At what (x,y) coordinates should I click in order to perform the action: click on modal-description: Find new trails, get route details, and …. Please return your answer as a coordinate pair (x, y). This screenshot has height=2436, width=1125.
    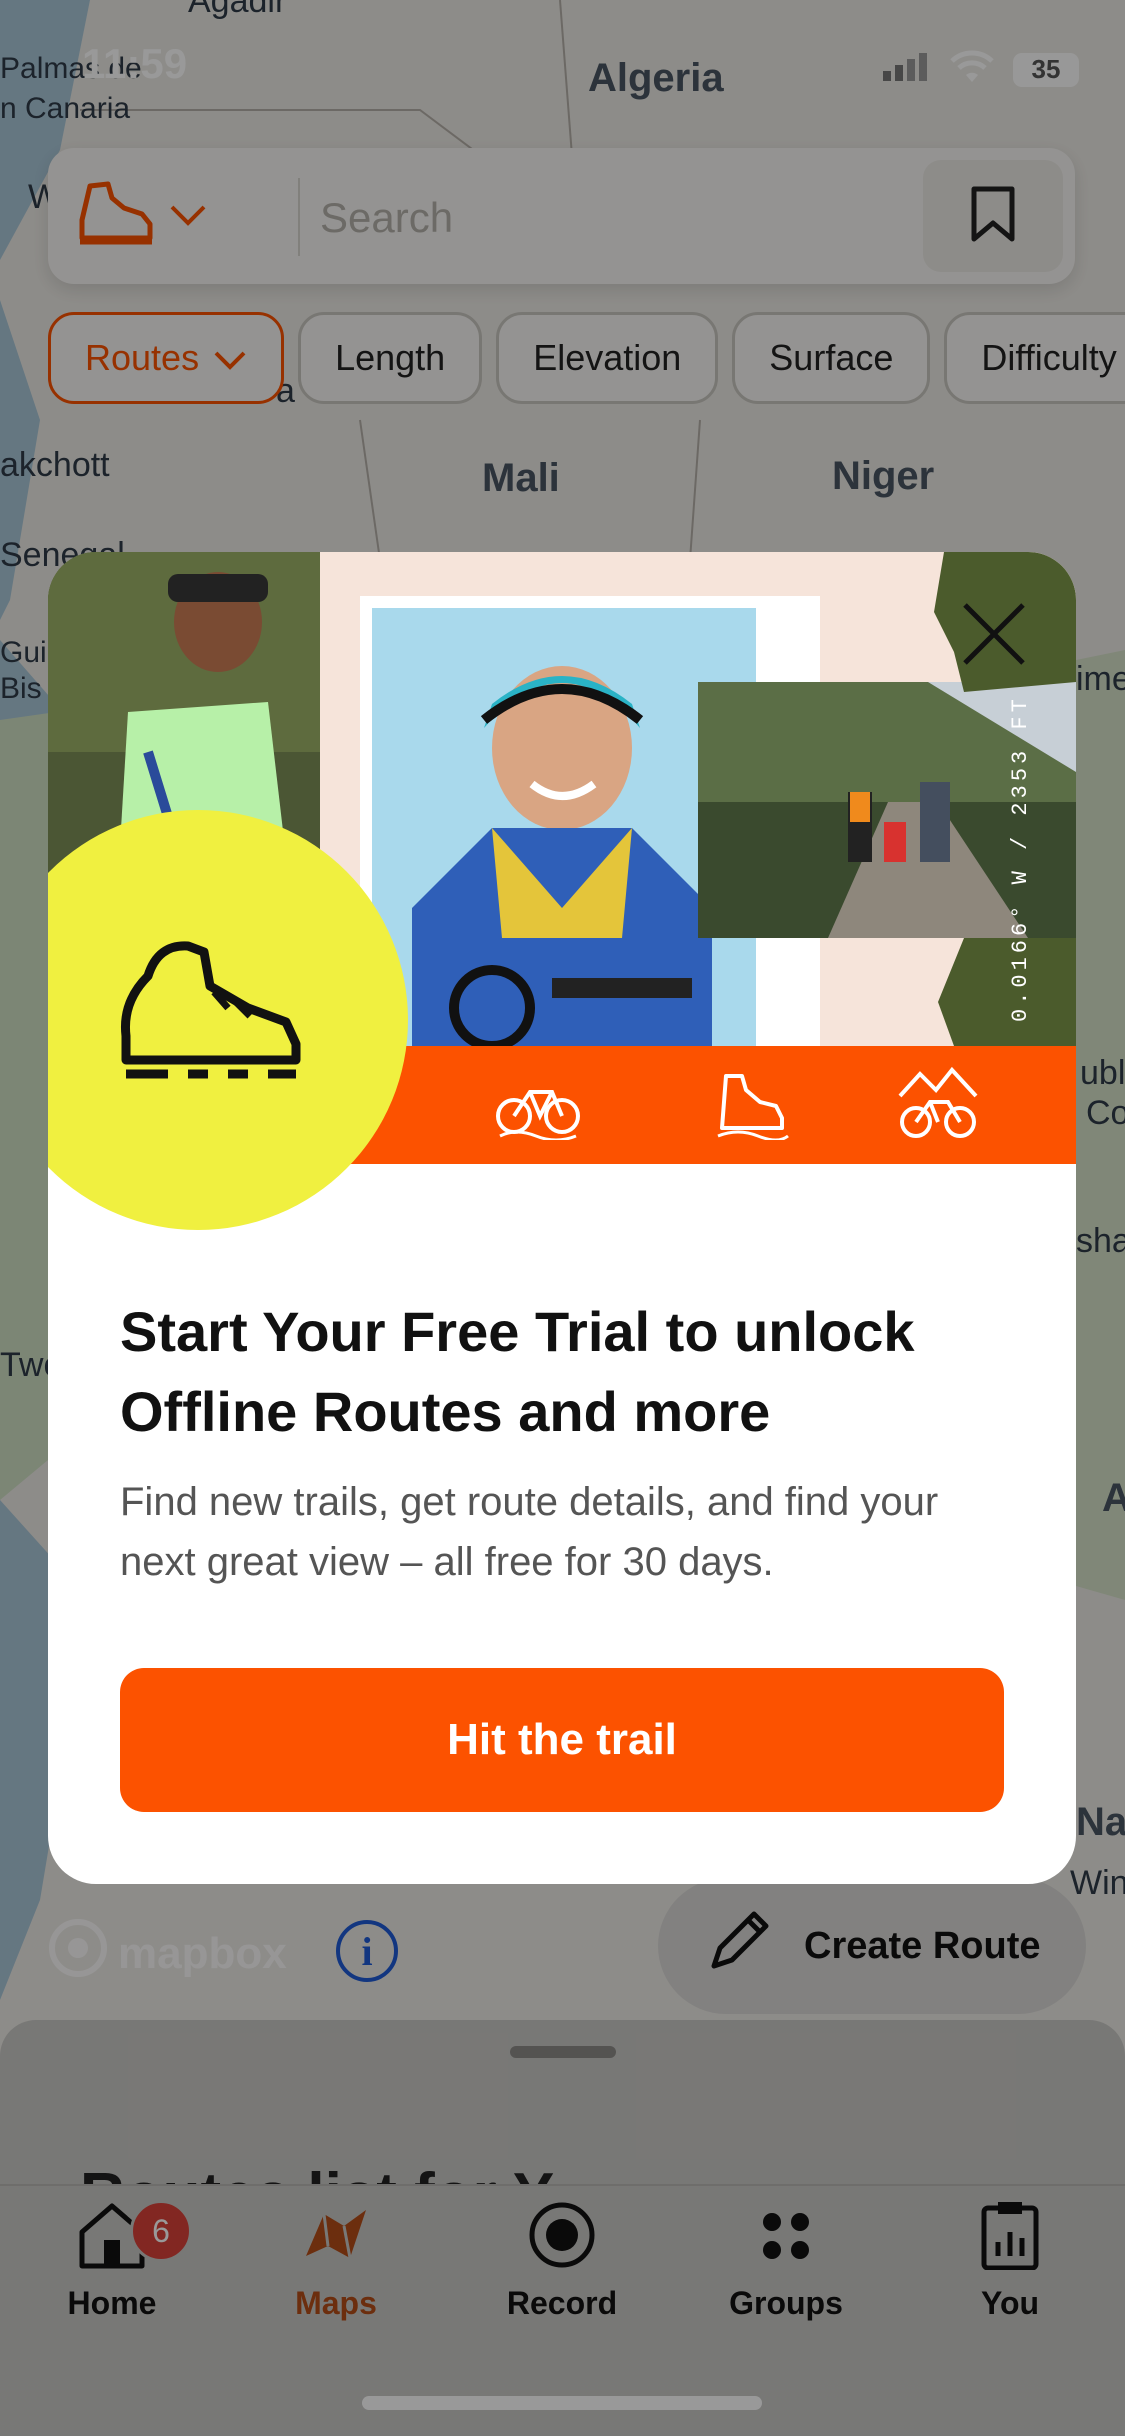
    Looking at the image, I should click on (529, 1532).